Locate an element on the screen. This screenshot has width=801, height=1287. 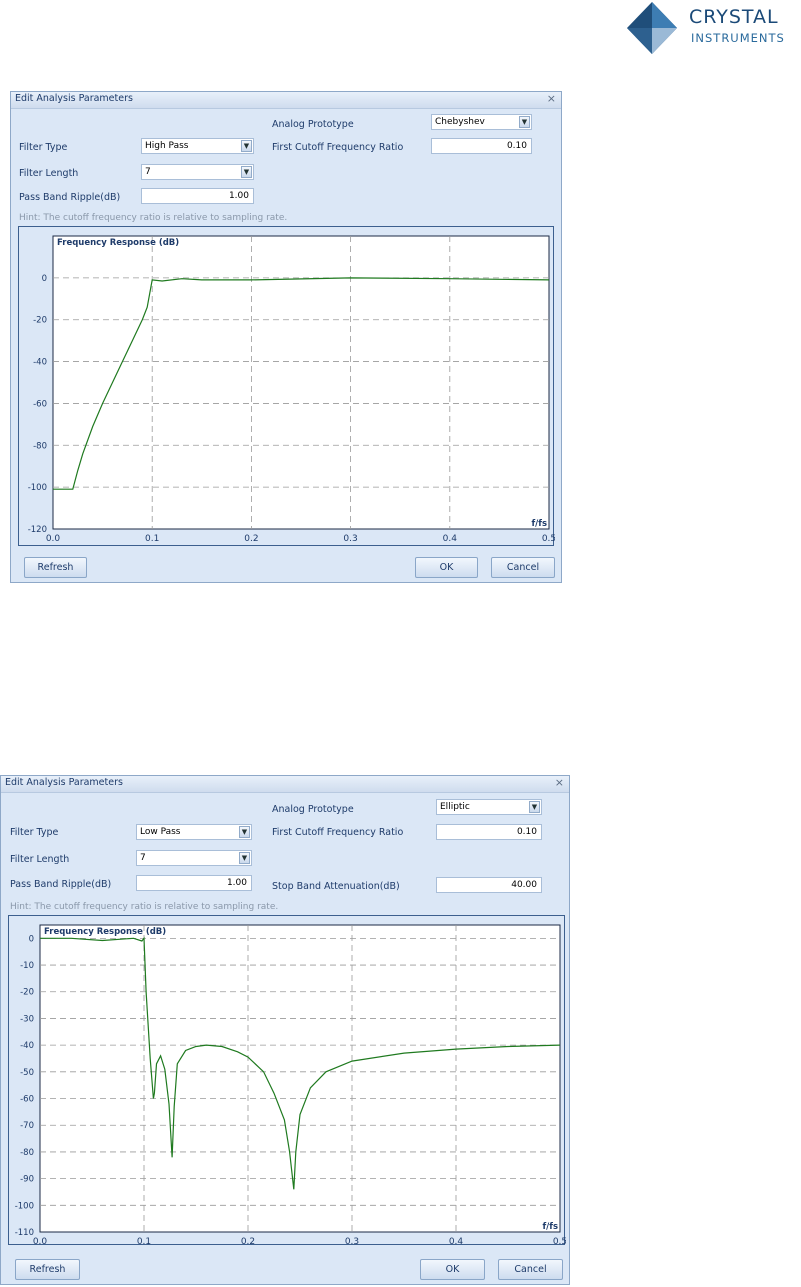
plot-area is located at coordinates (301, 382).